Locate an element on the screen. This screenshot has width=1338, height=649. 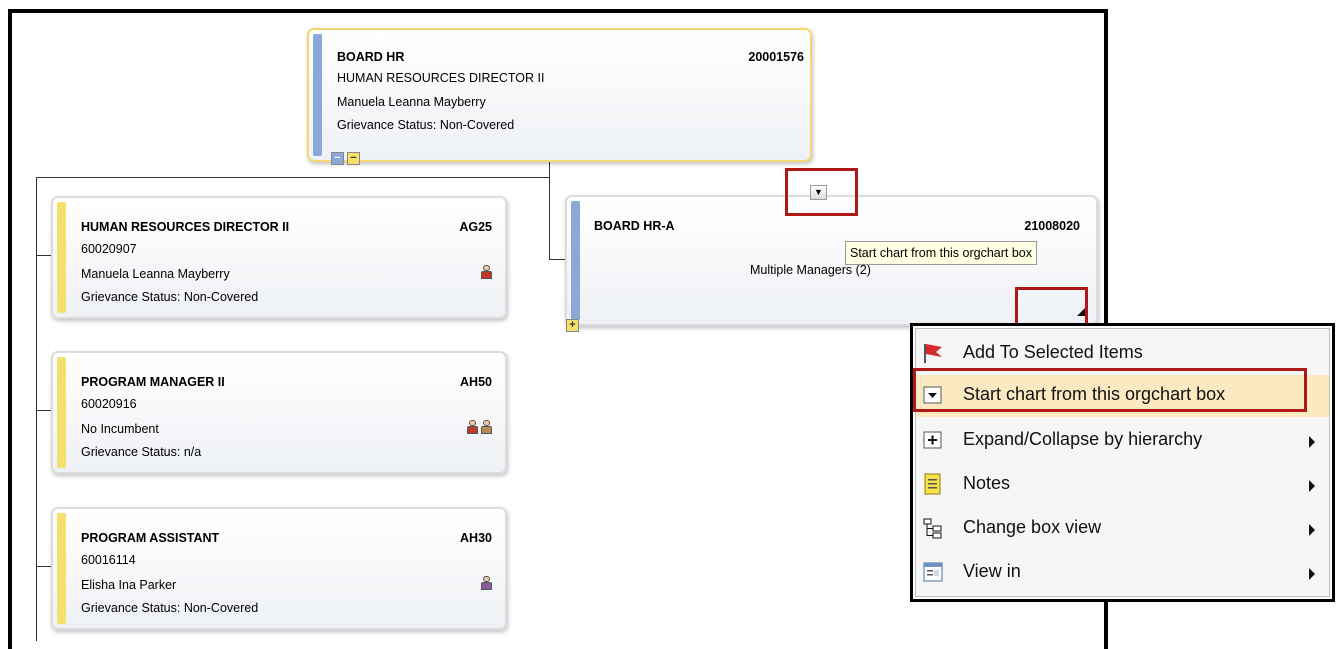
menu-item-label: View in is located at coordinates (992, 571).